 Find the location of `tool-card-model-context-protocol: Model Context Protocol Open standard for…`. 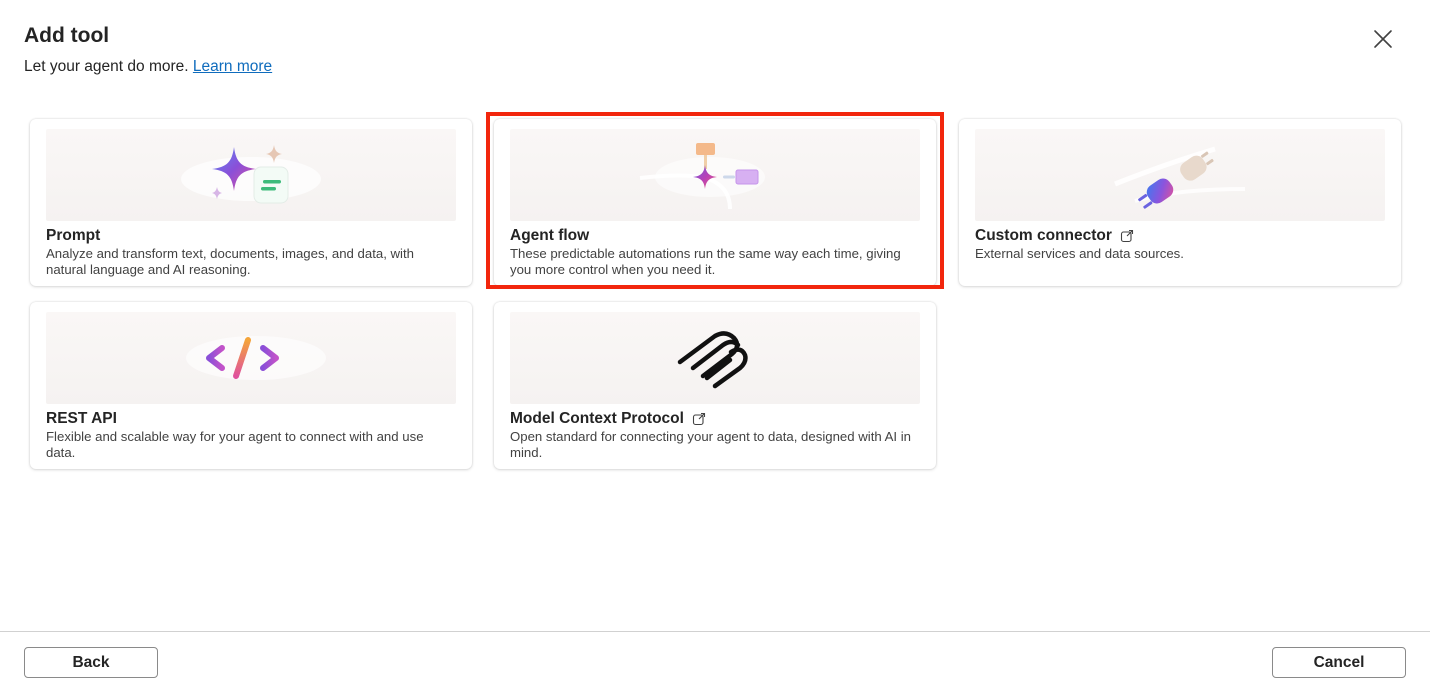

tool-card-model-context-protocol: Model Context Protocol Open standard for… is located at coordinates (715, 385).